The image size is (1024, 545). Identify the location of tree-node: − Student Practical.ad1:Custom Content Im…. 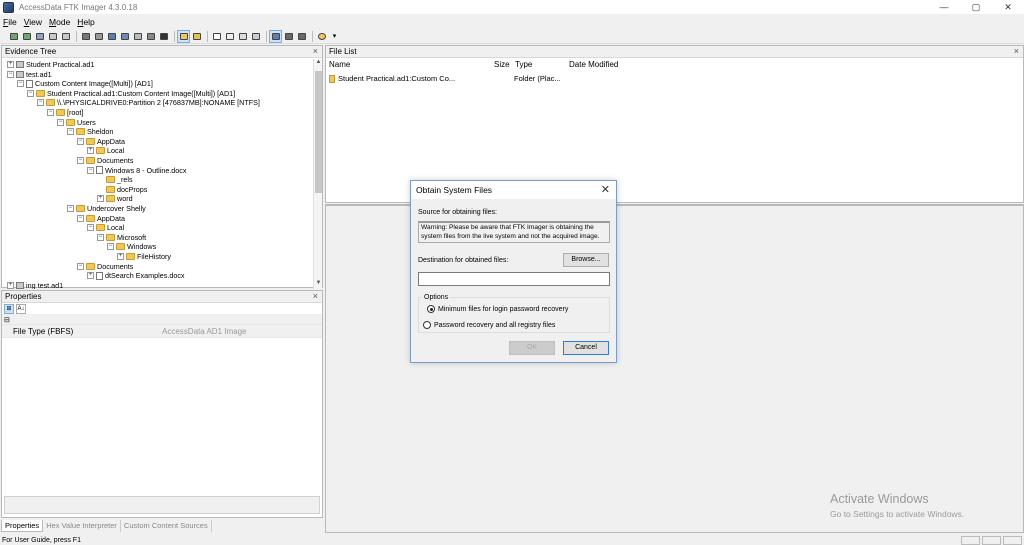
(131, 93).